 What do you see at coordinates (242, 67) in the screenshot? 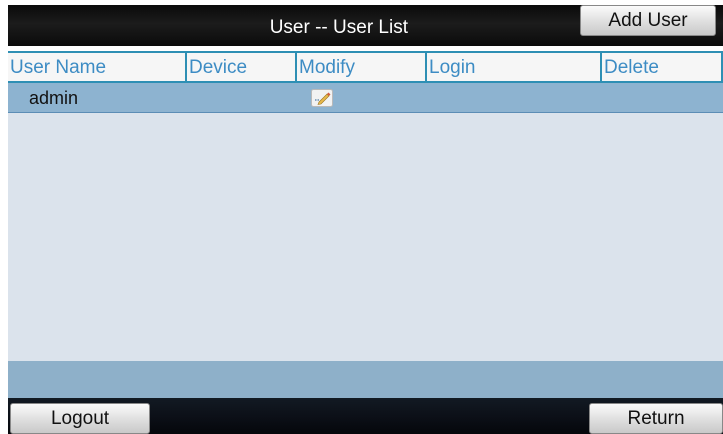
I see `column-header-device: Device` at bounding box center [242, 67].